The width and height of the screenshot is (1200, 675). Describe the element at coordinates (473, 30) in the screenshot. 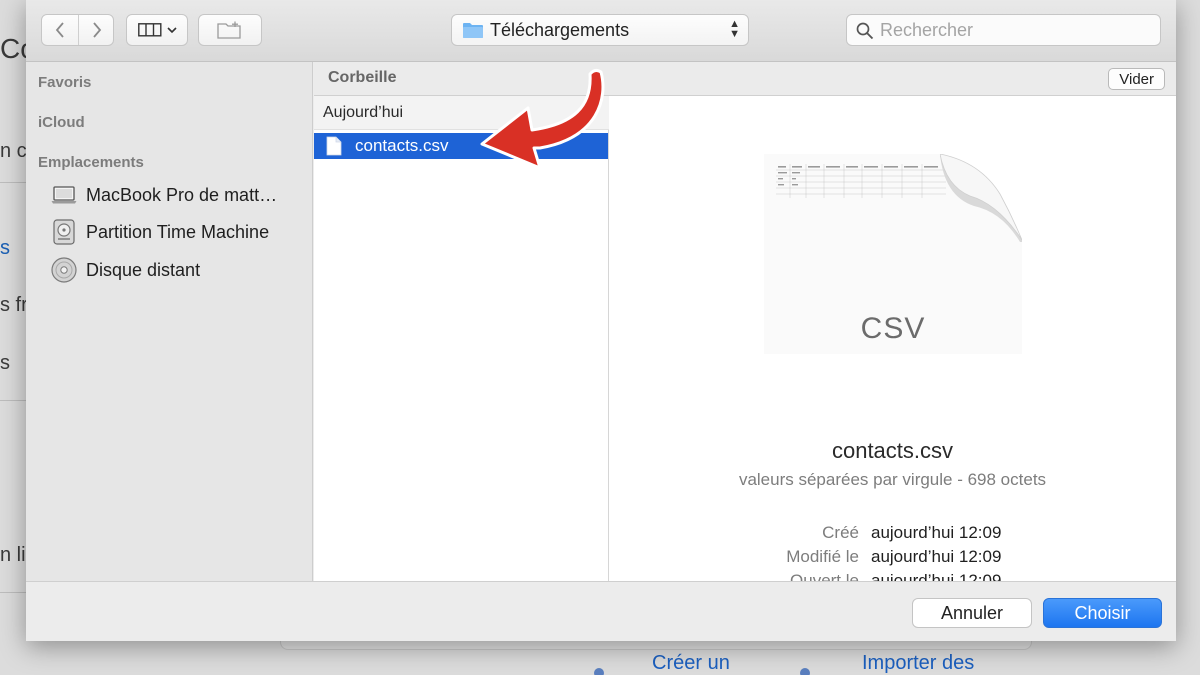

I see `folder-icon` at that location.